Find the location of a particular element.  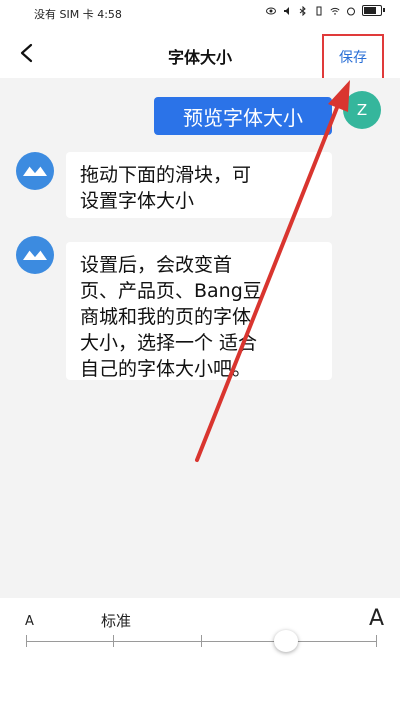

user-avatar: Z is located at coordinates (362, 110).